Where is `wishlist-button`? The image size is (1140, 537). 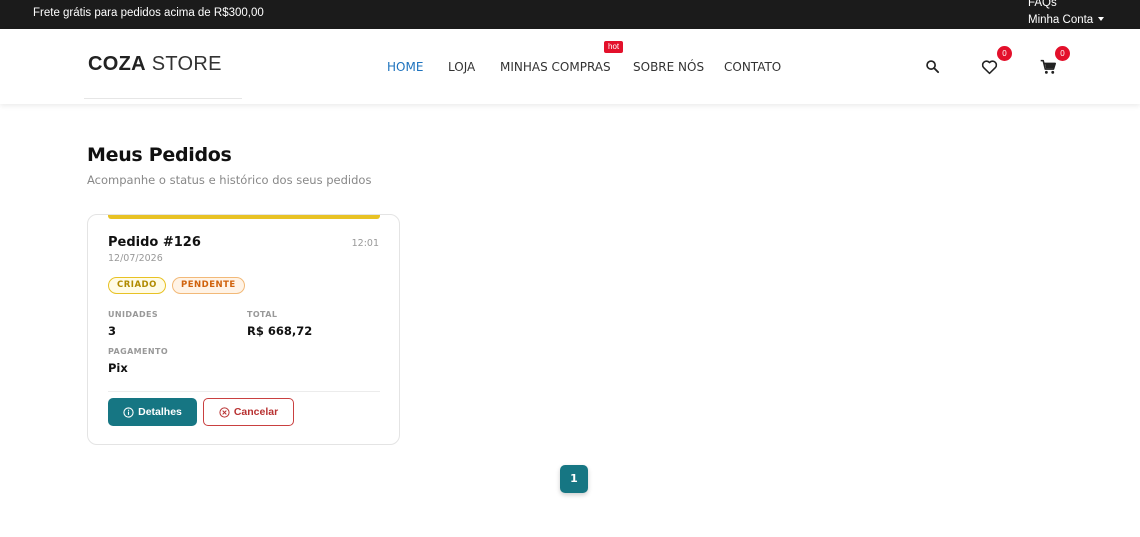 wishlist-button is located at coordinates (989, 69).